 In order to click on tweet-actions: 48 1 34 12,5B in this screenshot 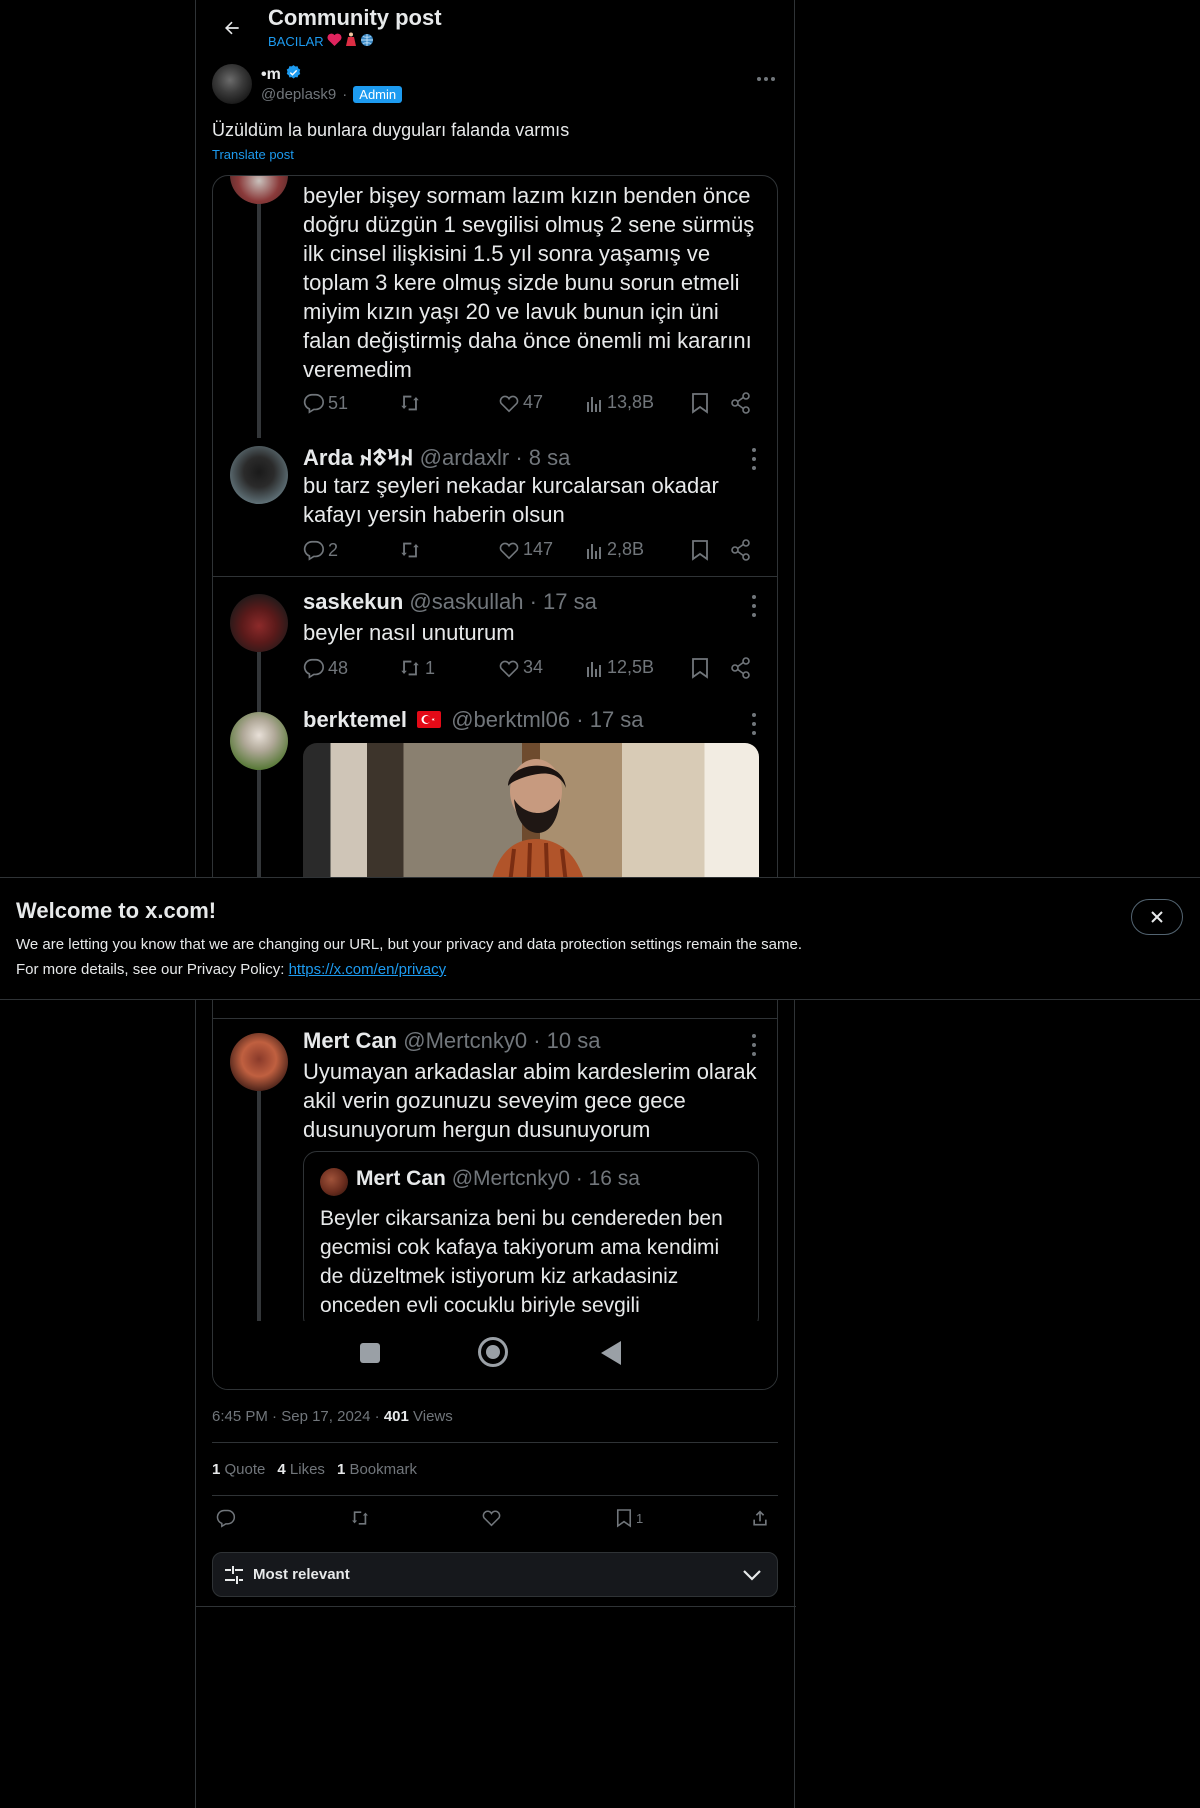, I will do `click(526, 669)`.